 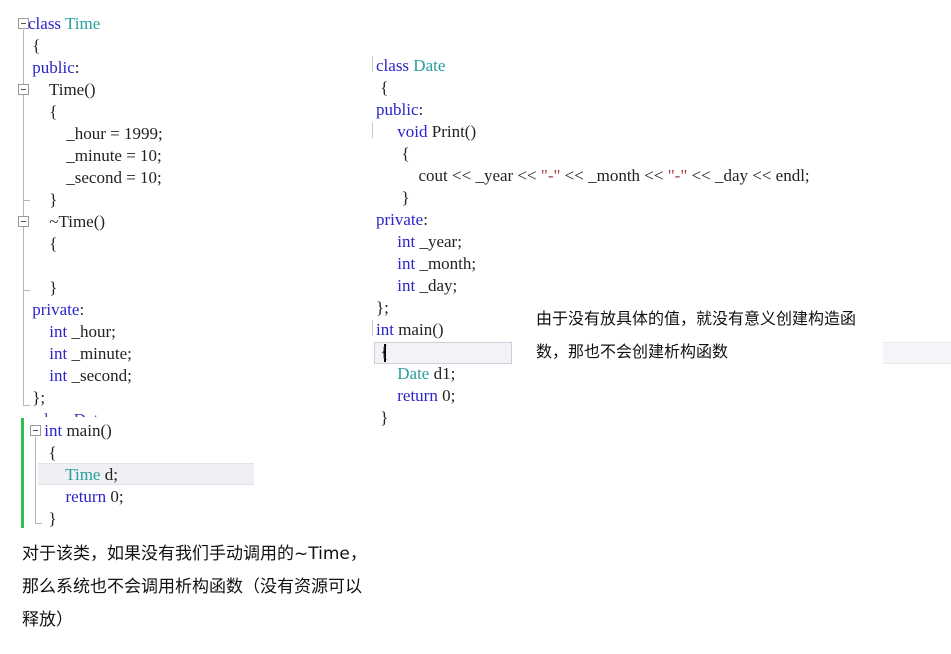 I want to click on code-line: int _second;, so click(x=80, y=376).